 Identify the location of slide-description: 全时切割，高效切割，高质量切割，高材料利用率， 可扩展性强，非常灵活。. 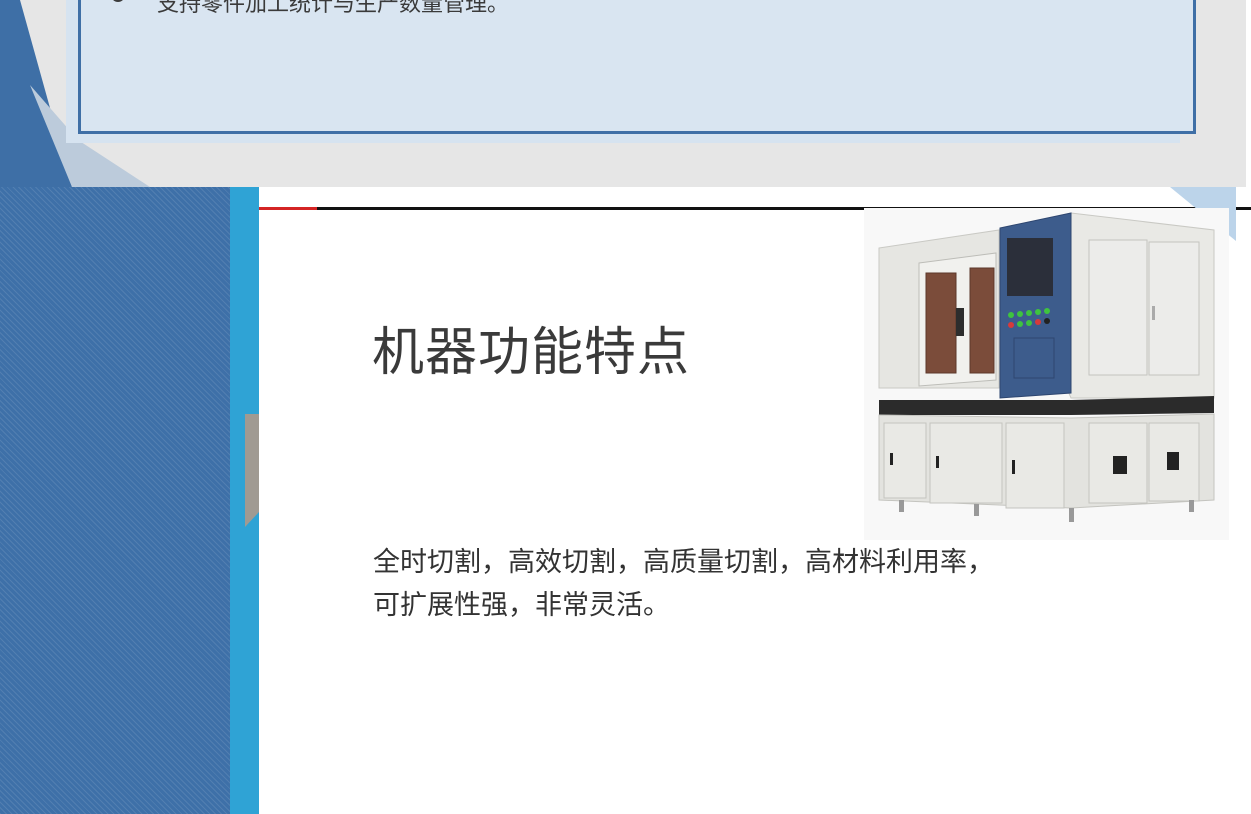
(733, 584).